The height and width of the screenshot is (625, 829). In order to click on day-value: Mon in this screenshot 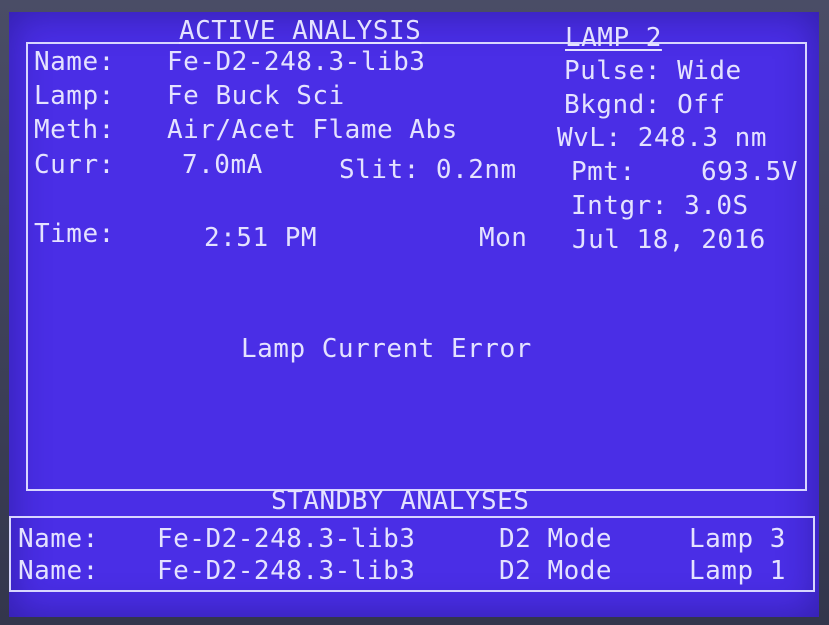, I will do `click(503, 238)`.